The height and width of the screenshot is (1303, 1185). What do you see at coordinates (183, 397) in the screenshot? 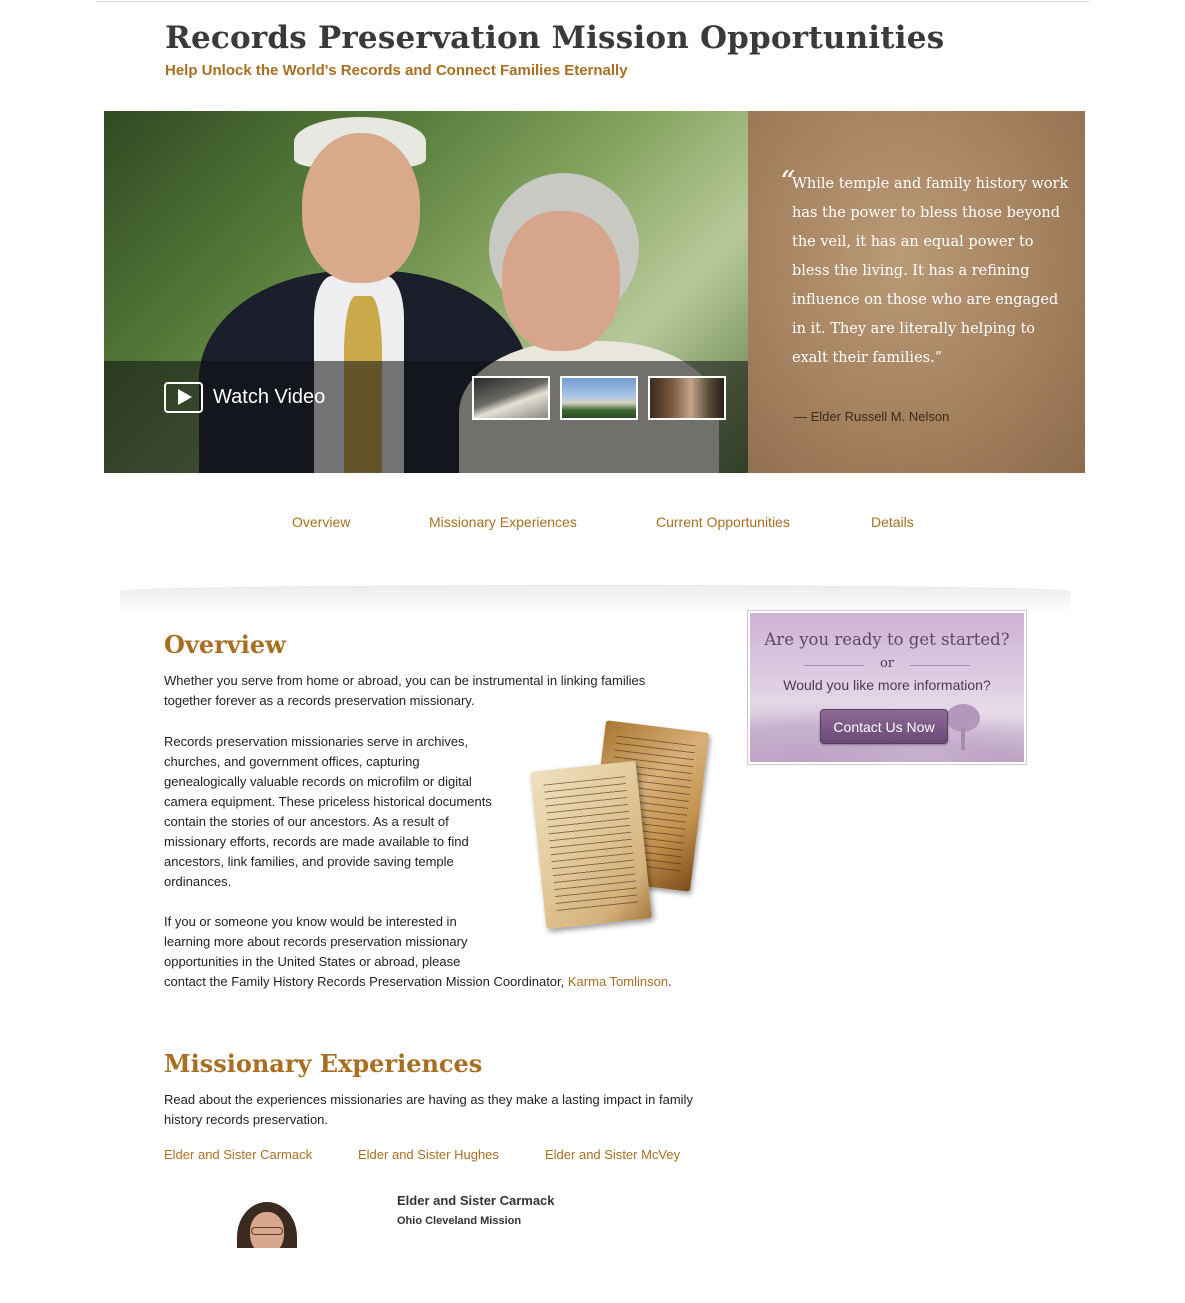
I see `play-icon` at bounding box center [183, 397].